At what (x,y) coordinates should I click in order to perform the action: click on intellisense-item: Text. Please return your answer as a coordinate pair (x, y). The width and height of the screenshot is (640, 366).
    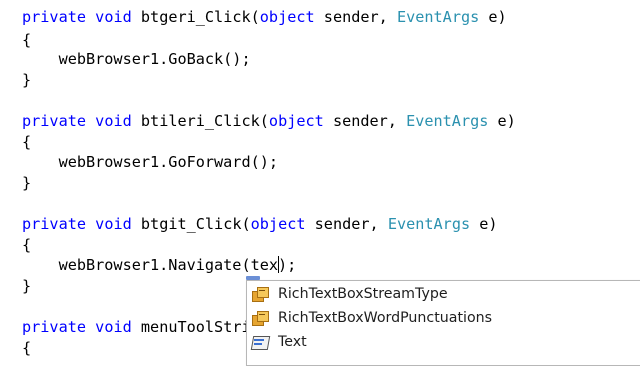
    Looking at the image, I should click on (278, 342).